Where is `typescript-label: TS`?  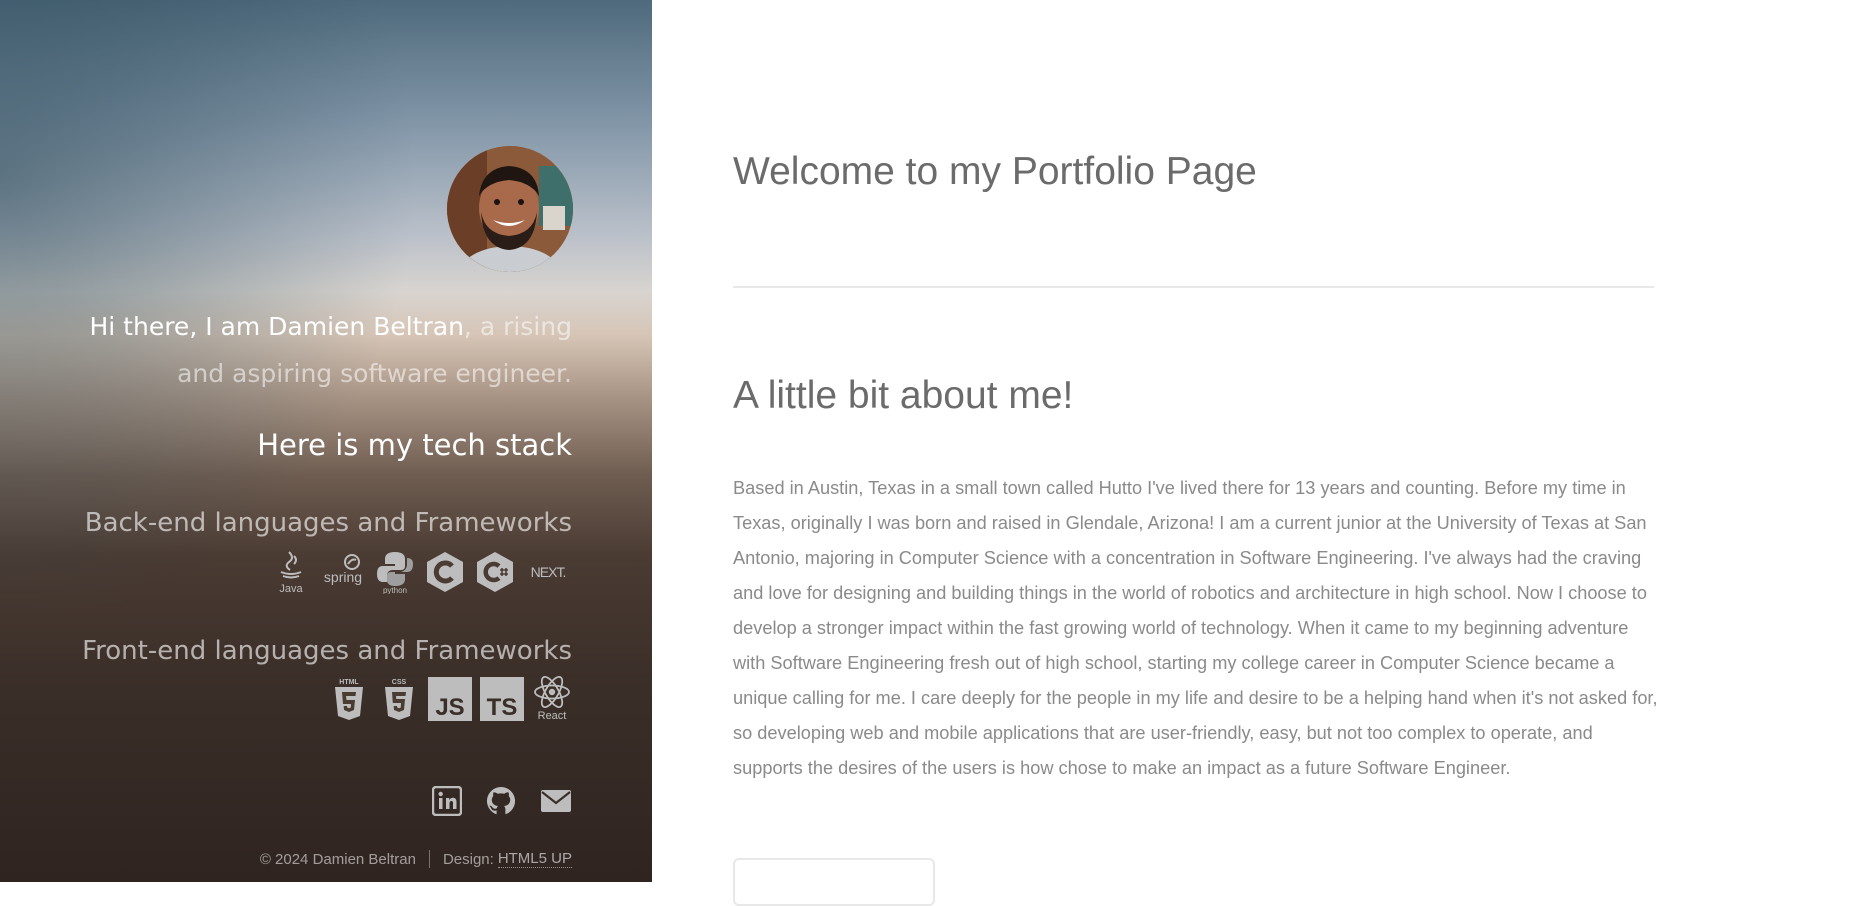
typescript-label: TS is located at coordinates (502, 707).